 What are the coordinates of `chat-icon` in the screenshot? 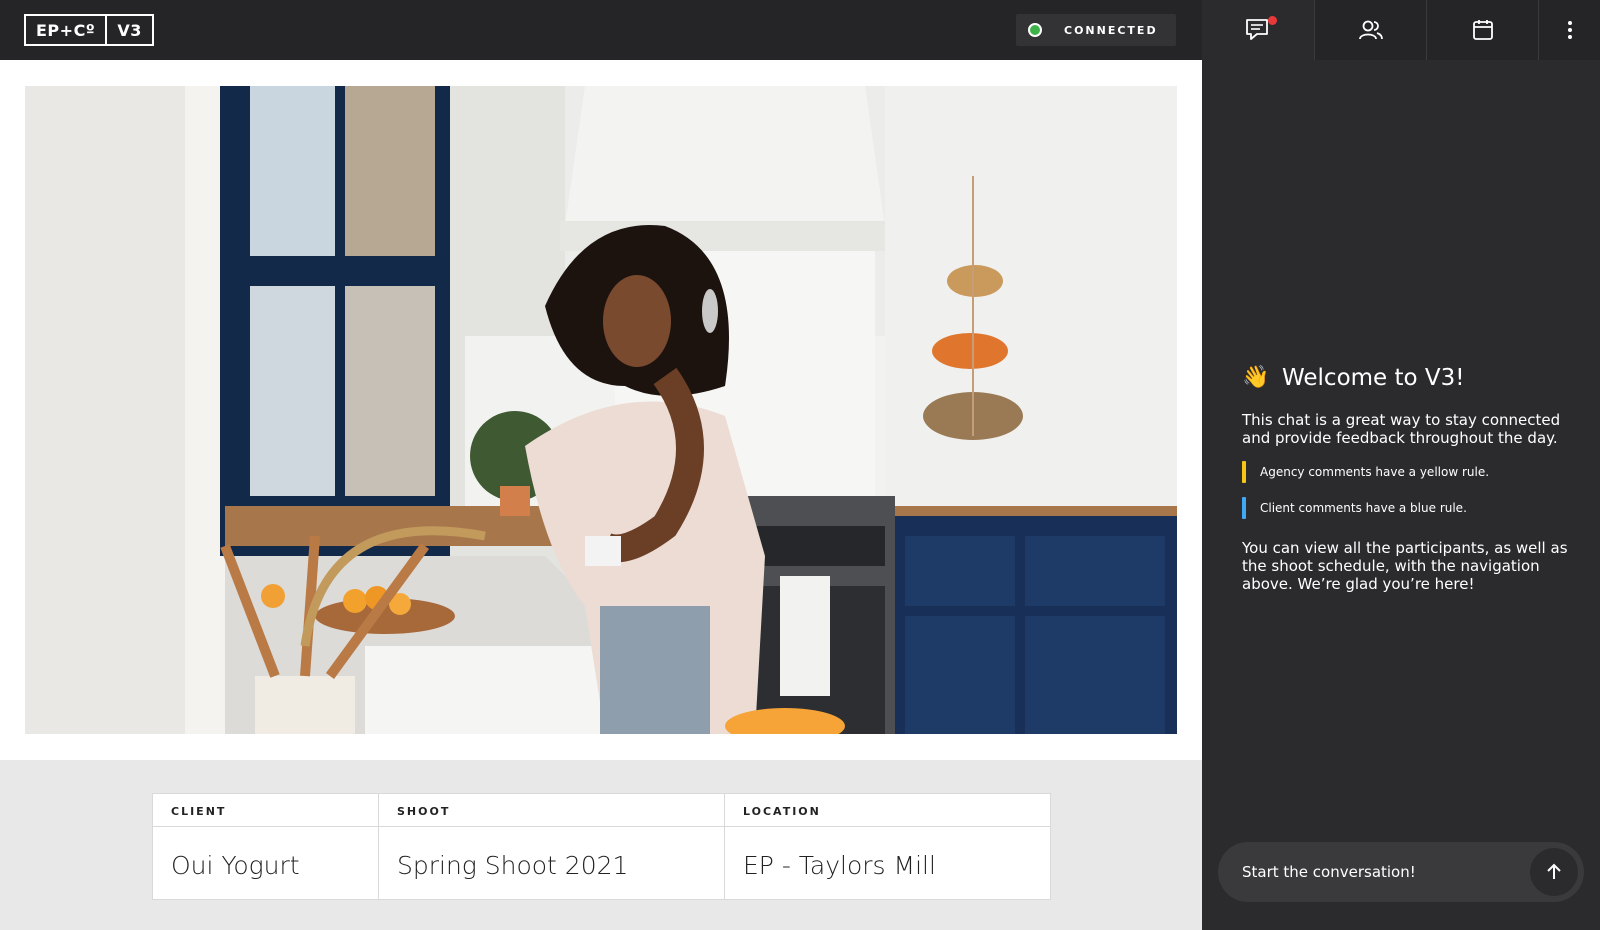 It's located at (1257, 29).